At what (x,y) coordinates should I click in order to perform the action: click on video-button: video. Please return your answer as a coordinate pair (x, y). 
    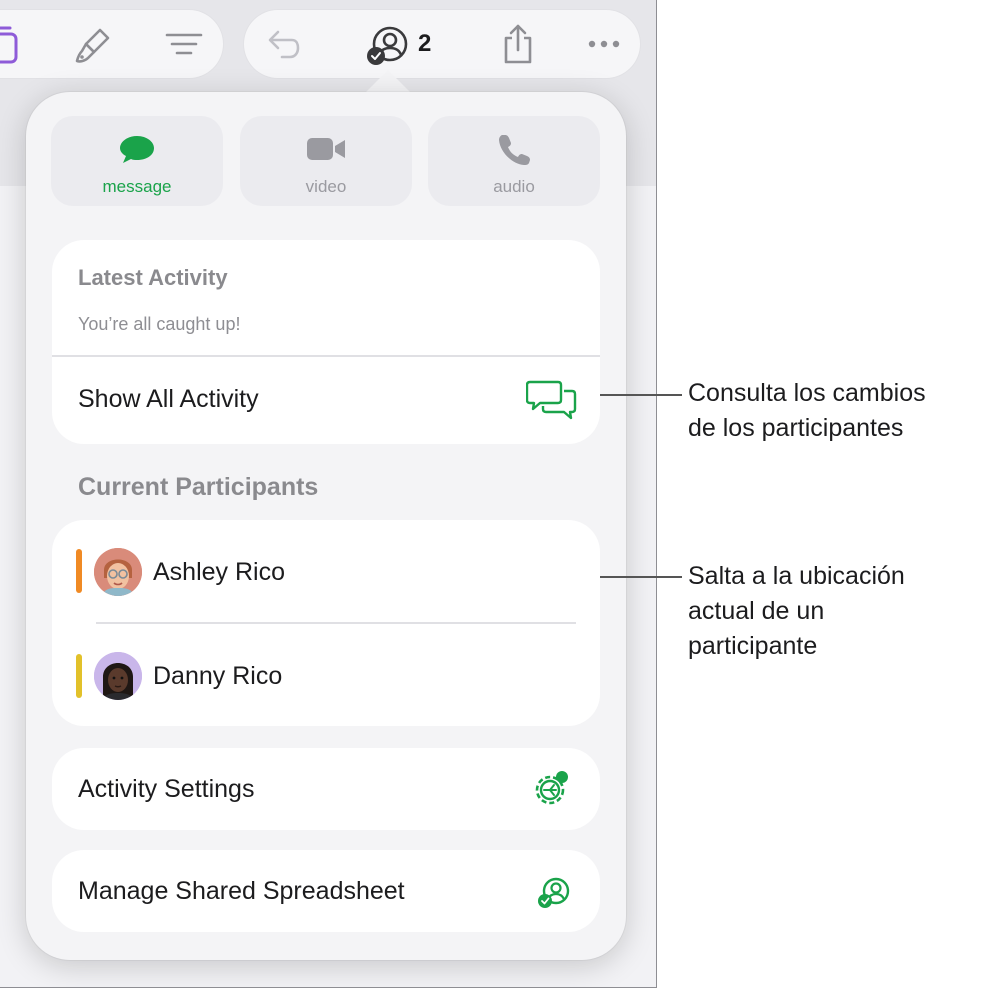
    Looking at the image, I should click on (326, 161).